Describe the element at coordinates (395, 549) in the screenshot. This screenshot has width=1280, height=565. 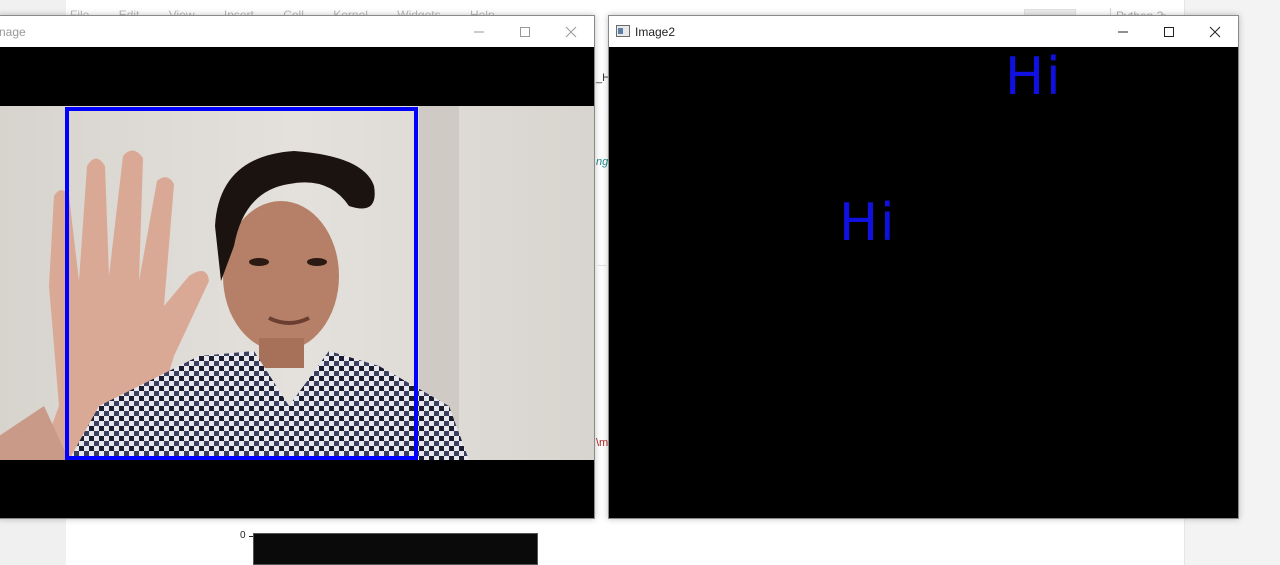
I see `plot-image-area` at that location.